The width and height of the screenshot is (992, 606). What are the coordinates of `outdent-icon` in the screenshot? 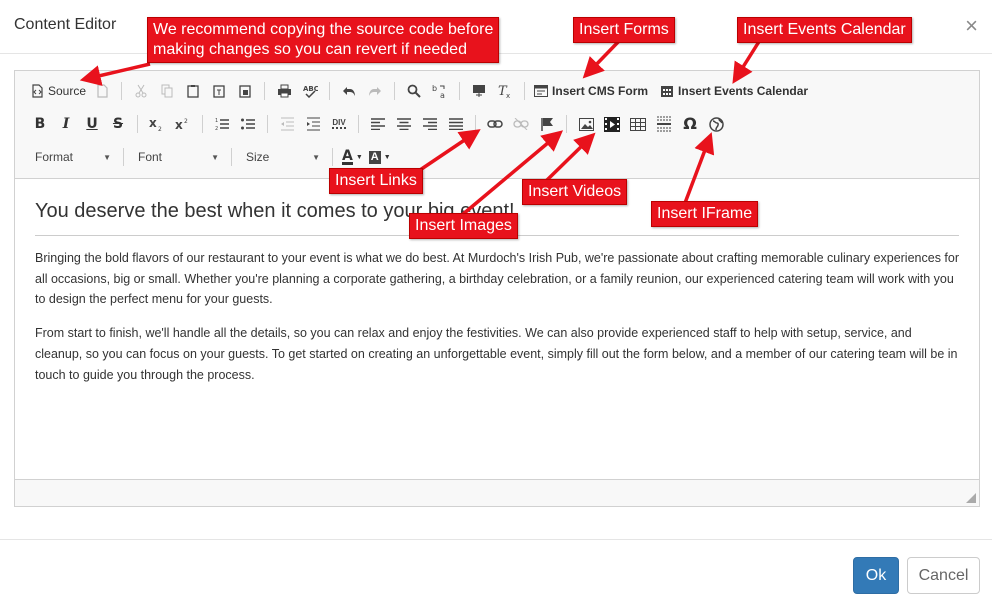 It's located at (287, 124).